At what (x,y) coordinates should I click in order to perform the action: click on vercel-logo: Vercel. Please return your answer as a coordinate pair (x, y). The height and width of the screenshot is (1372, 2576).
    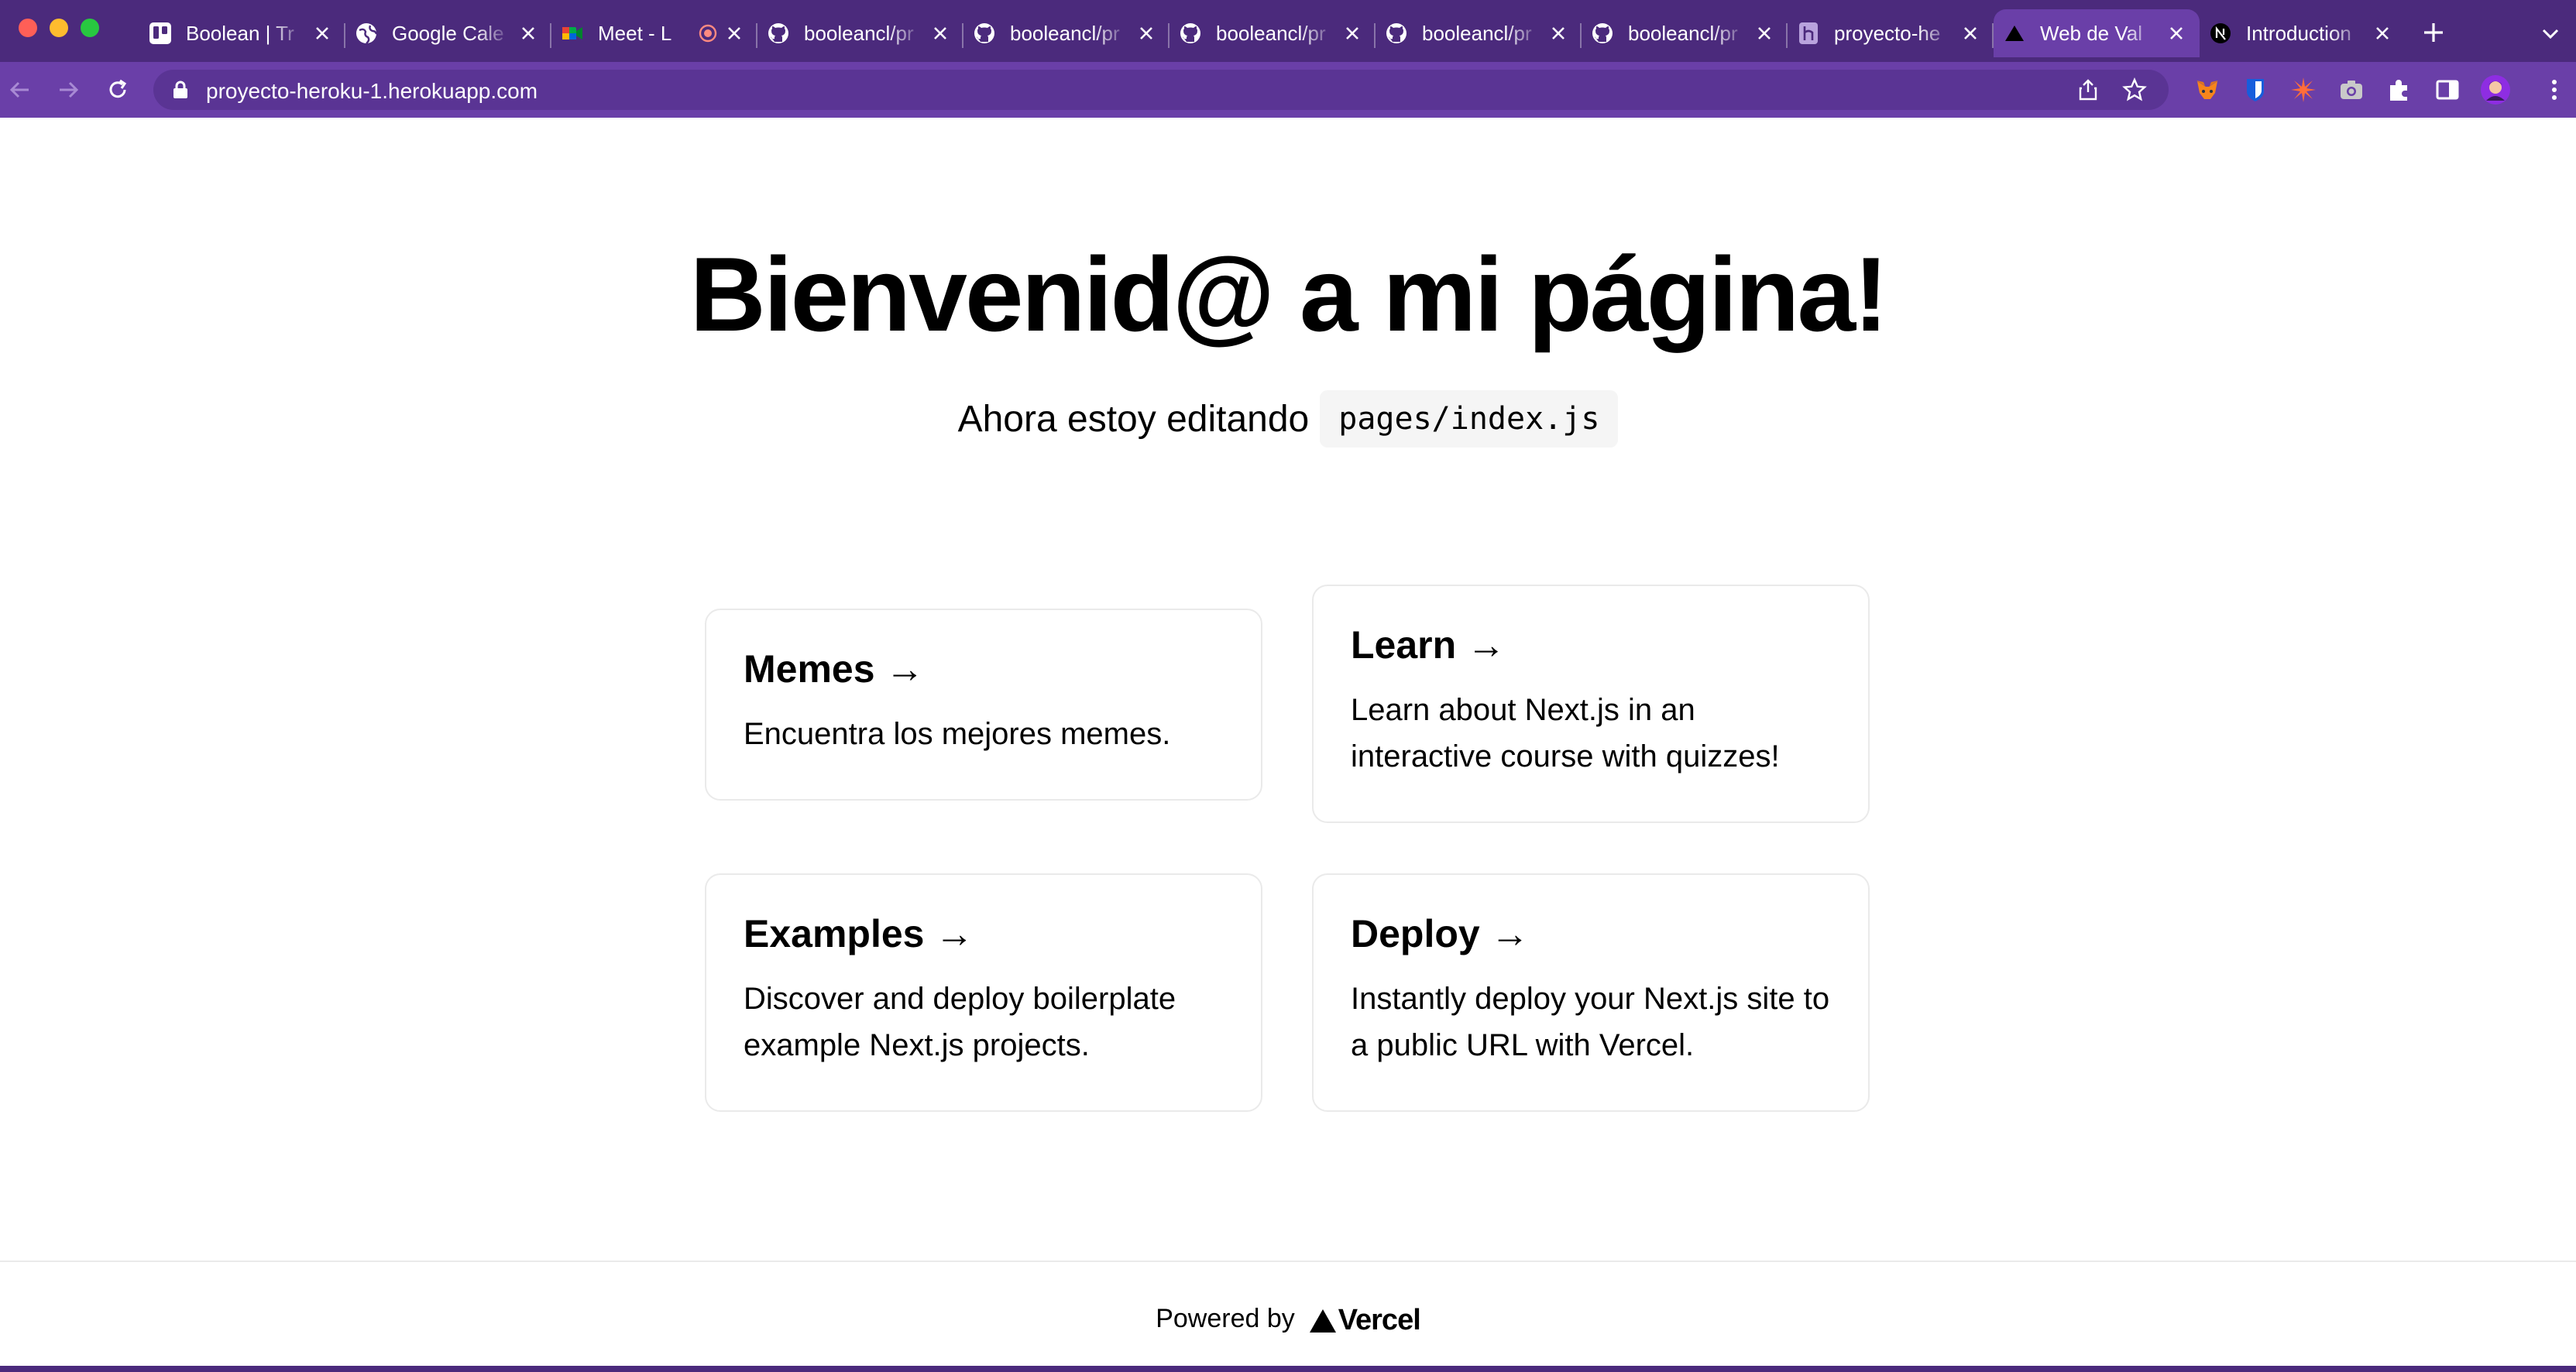
    Looking at the image, I should click on (1365, 1321).